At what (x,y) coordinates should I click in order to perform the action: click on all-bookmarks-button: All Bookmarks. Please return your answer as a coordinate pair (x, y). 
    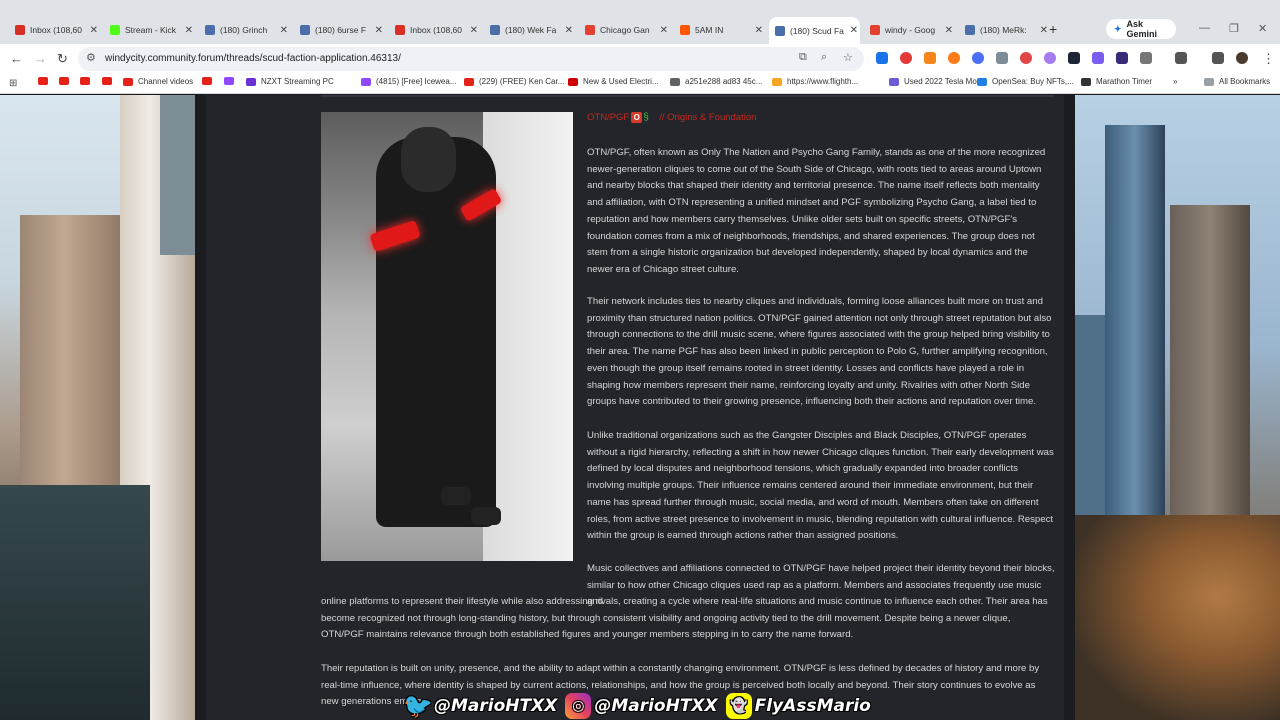
    Looking at the image, I should click on (1237, 81).